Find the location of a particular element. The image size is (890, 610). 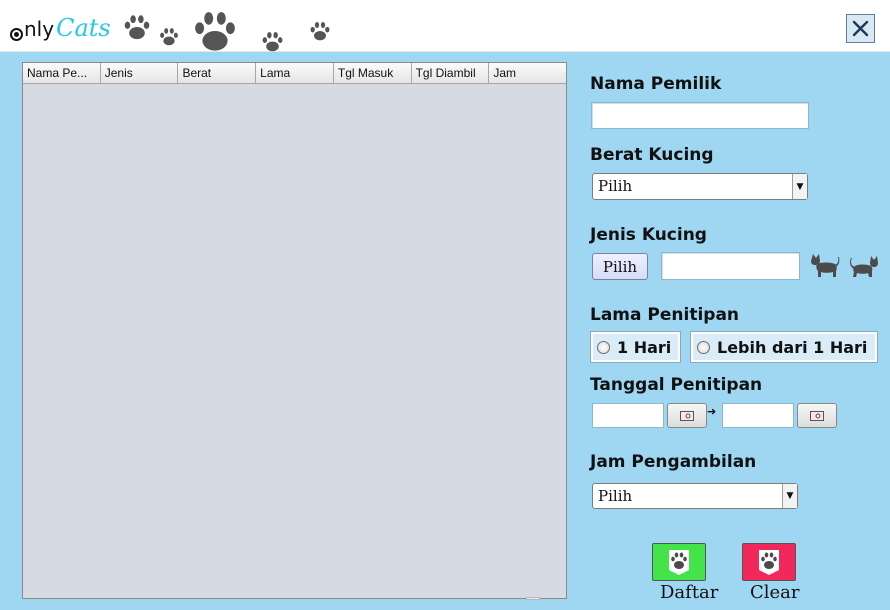

radio-lebih-1-hari: Lebih dari 1 Hari is located at coordinates (784, 347).